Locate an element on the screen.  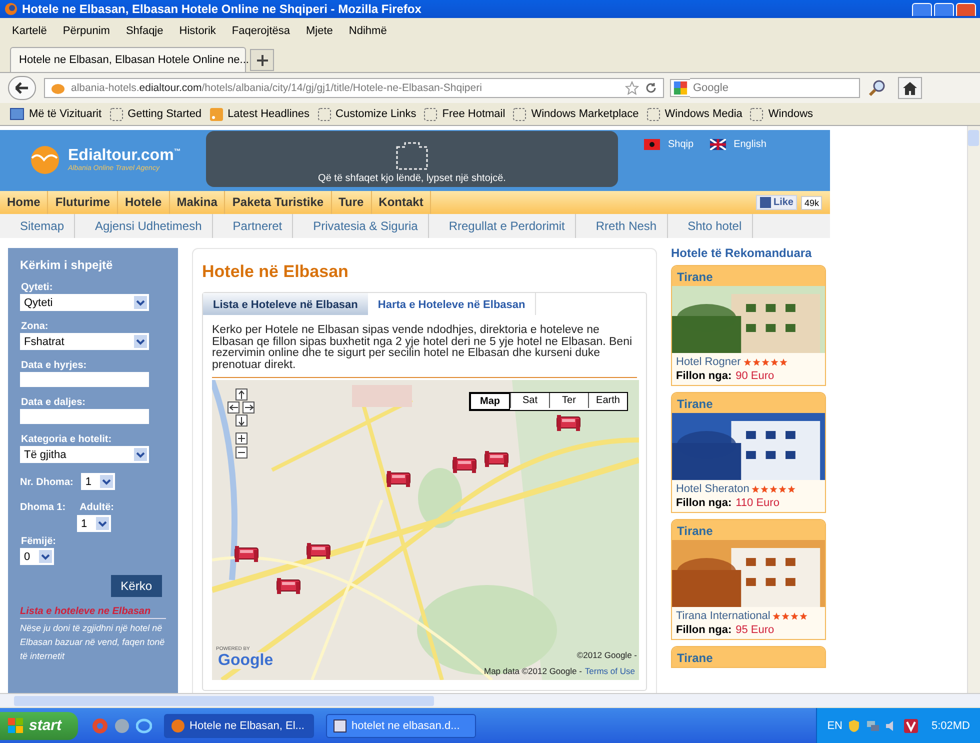
bookmark-link: Windows Media is located at coordinates (694, 114).